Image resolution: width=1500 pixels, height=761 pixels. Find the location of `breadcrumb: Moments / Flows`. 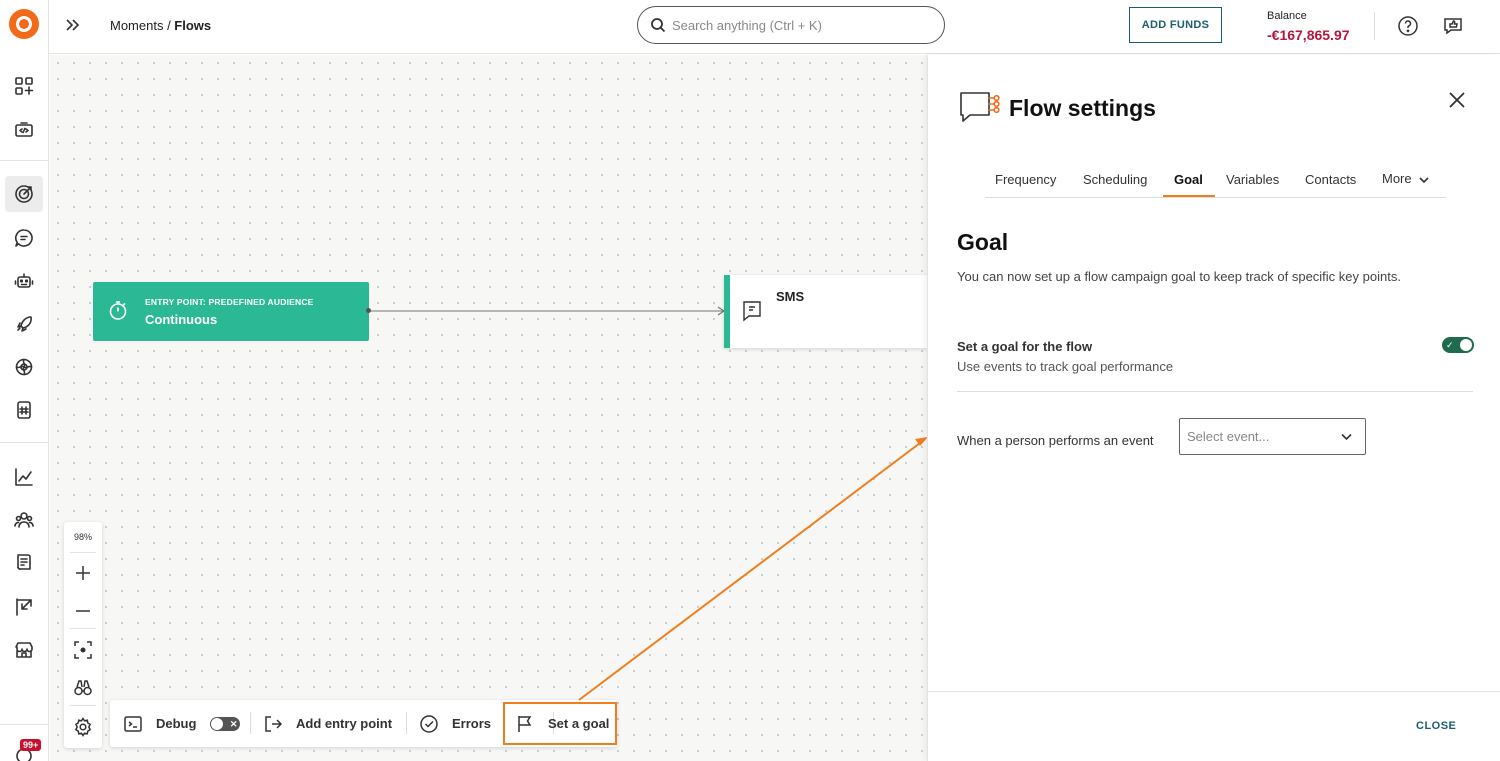

breadcrumb: Moments / Flows is located at coordinates (160, 25).